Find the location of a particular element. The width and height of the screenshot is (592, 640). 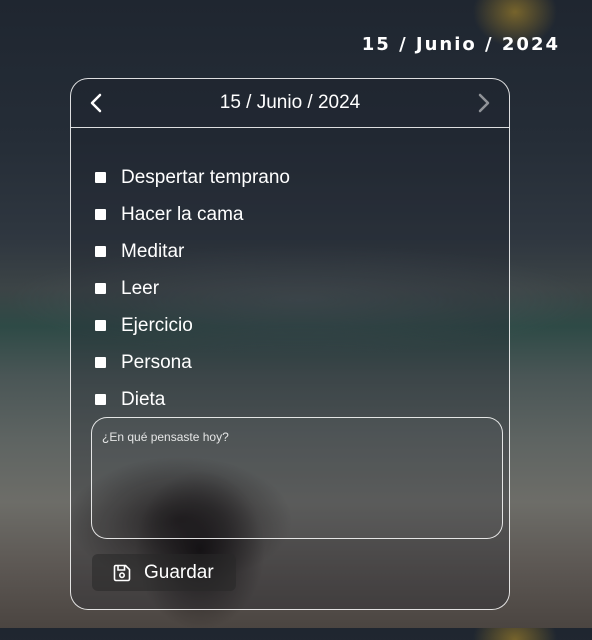

task-label: Persona is located at coordinates (156, 362).